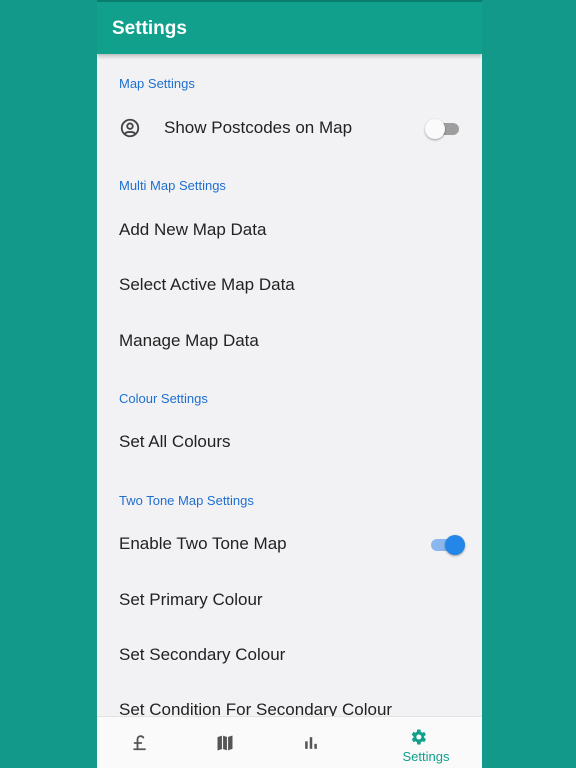 The width and height of the screenshot is (576, 768). Describe the element at coordinates (289, 27) in the screenshot. I see `app-bar: Settings` at that location.